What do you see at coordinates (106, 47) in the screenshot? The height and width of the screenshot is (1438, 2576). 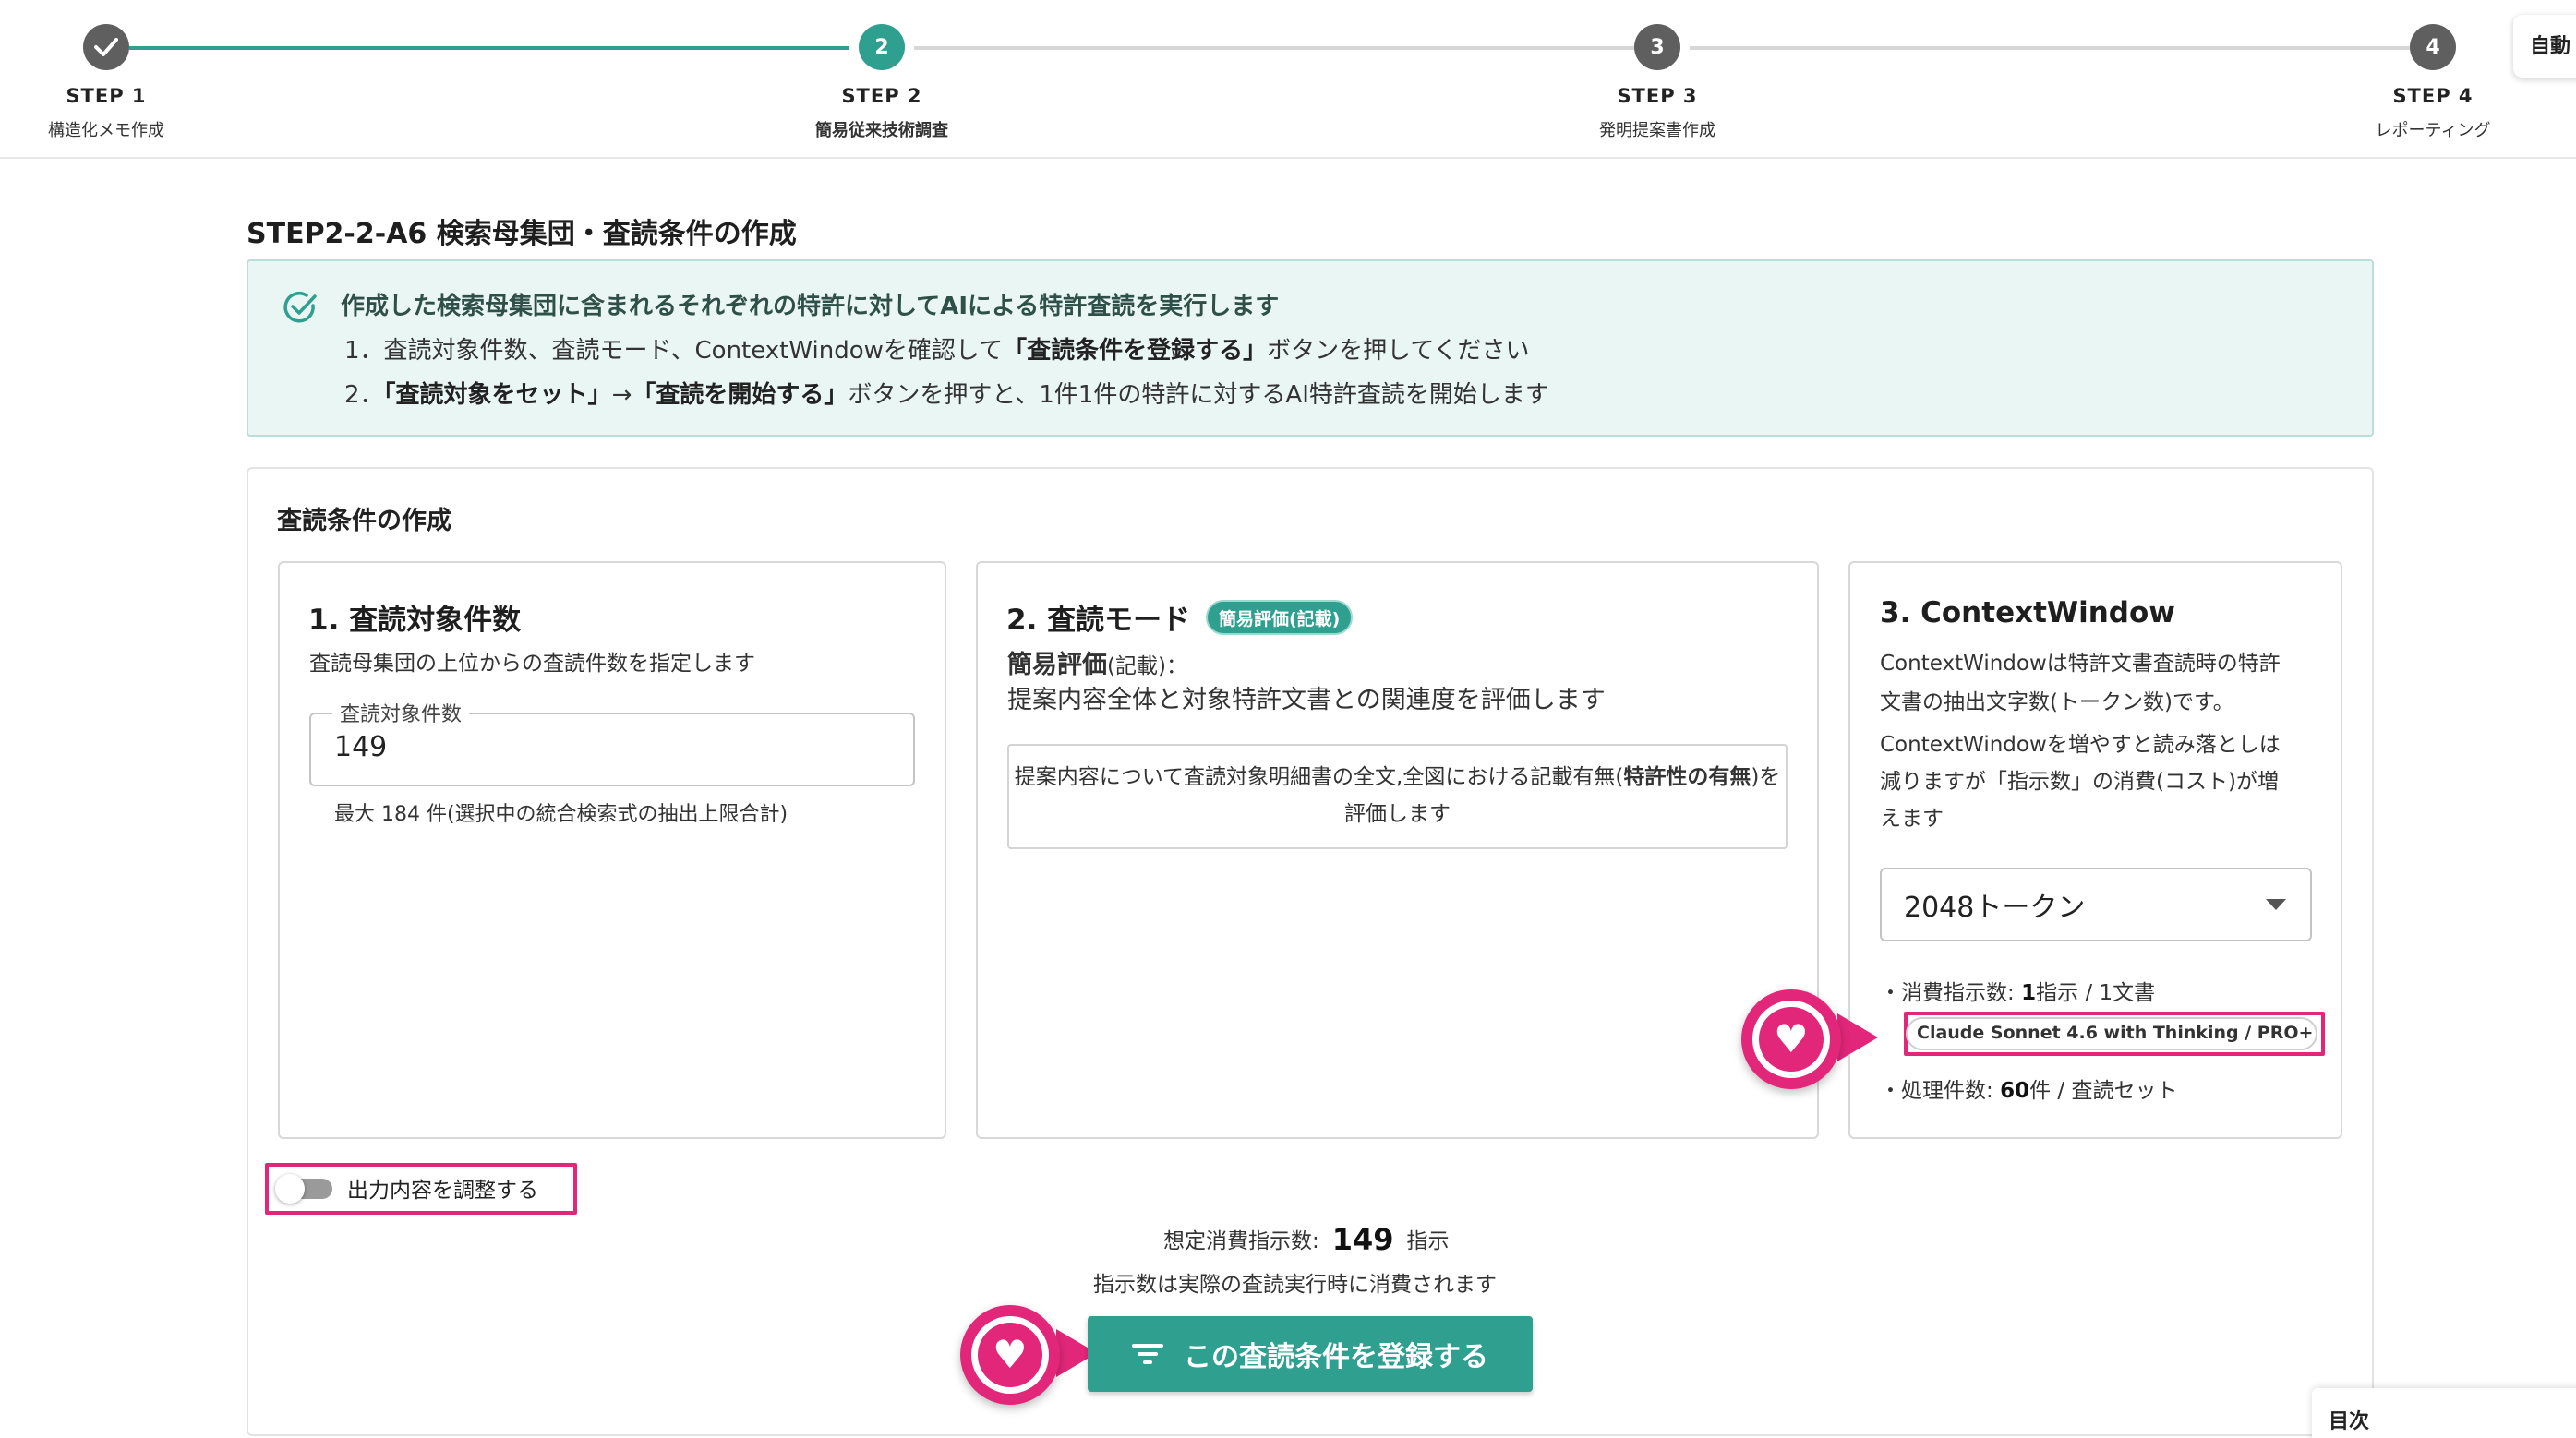 I see `step-1-check-icon` at bounding box center [106, 47].